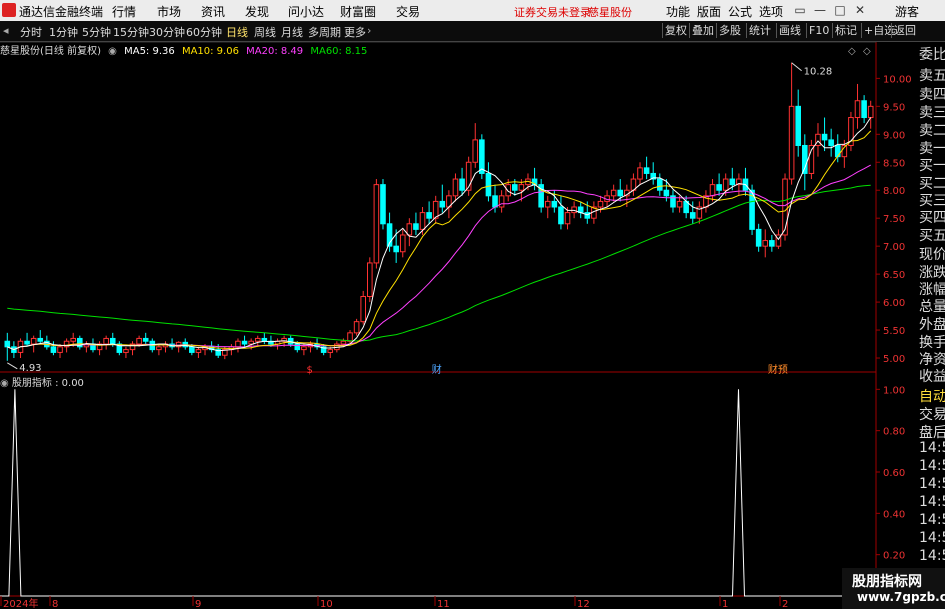 The image size is (945, 609). I want to click on time-tick-label: 2, so click(785, 604).